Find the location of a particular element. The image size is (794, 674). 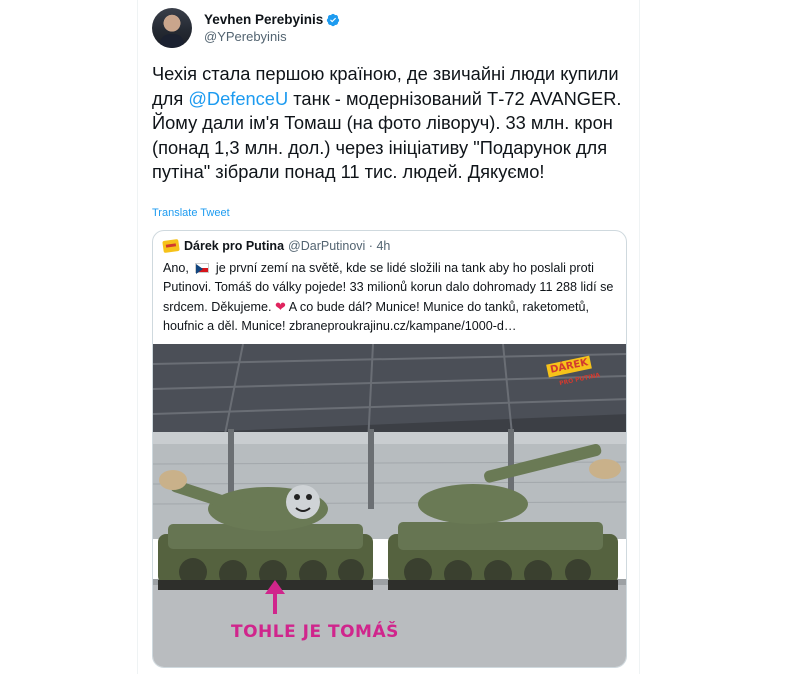

heart-icon: ❤ is located at coordinates (280, 306).